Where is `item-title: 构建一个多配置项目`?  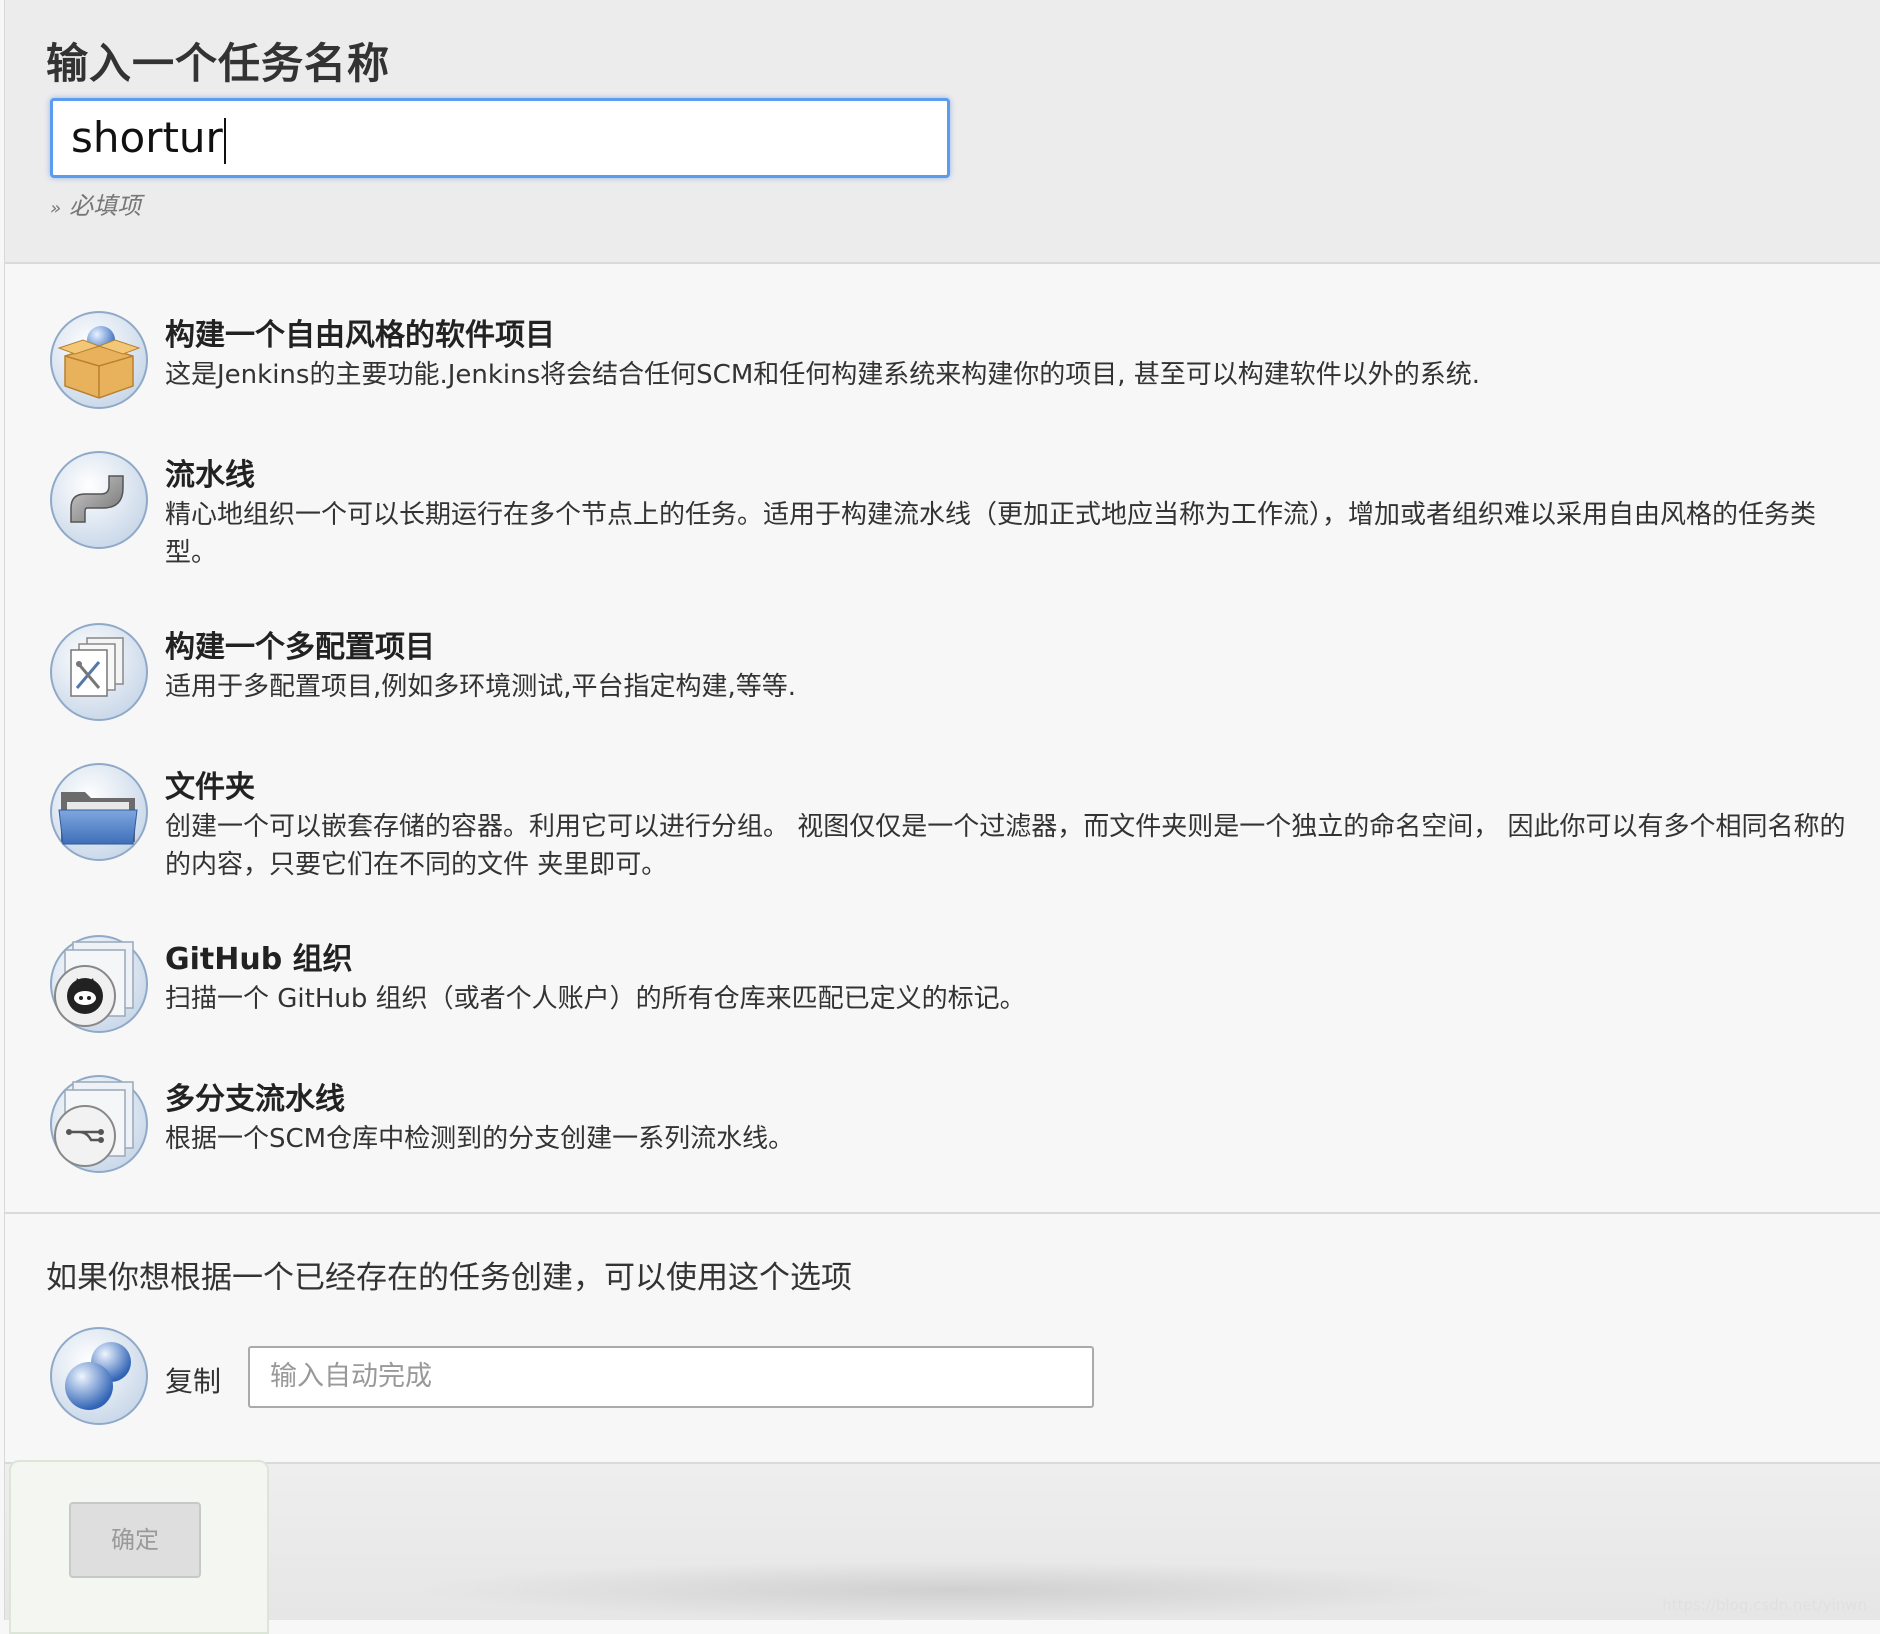 item-title: 构建一个多配置项目 is located at coordinates (300, 647).